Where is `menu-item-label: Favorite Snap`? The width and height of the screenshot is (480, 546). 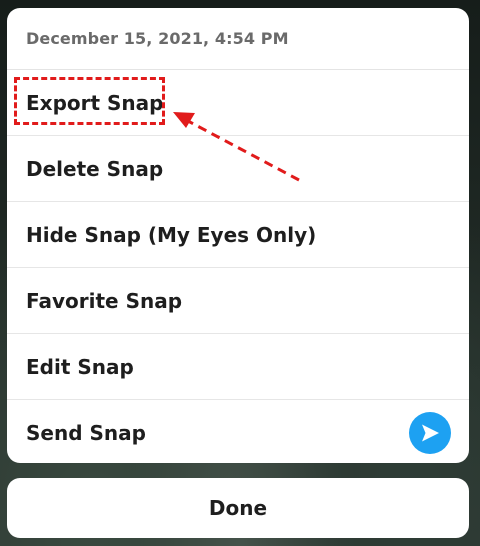
menu-item-label: Favorite Snap is located at coordinates (104, 300).